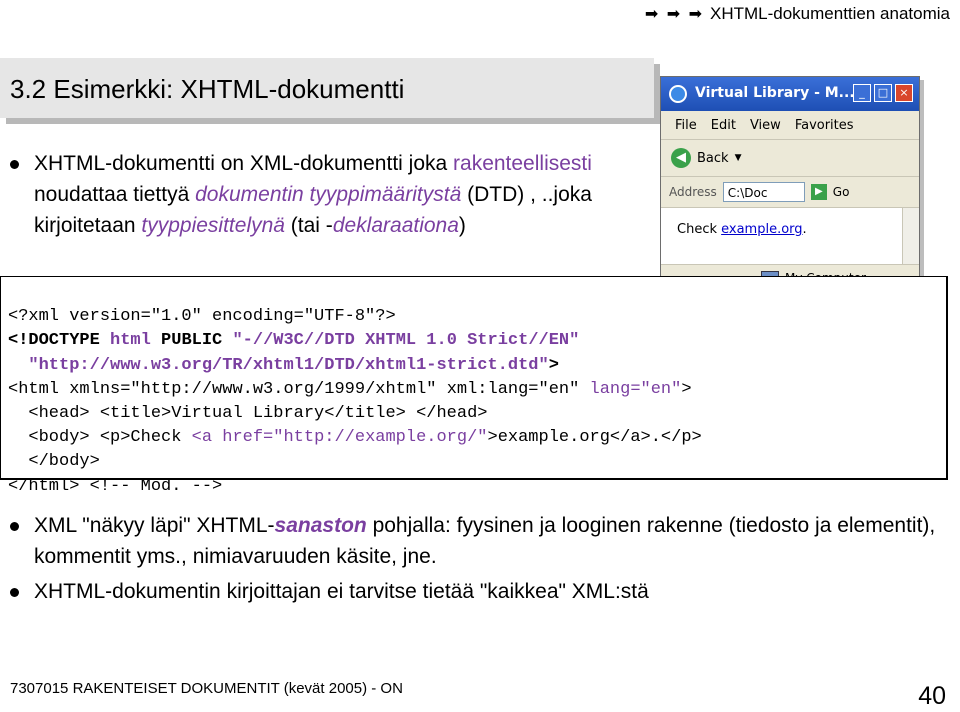  I want to click on text-segment: XML "näkyy läpi" XHTML-, so click(154, 525).